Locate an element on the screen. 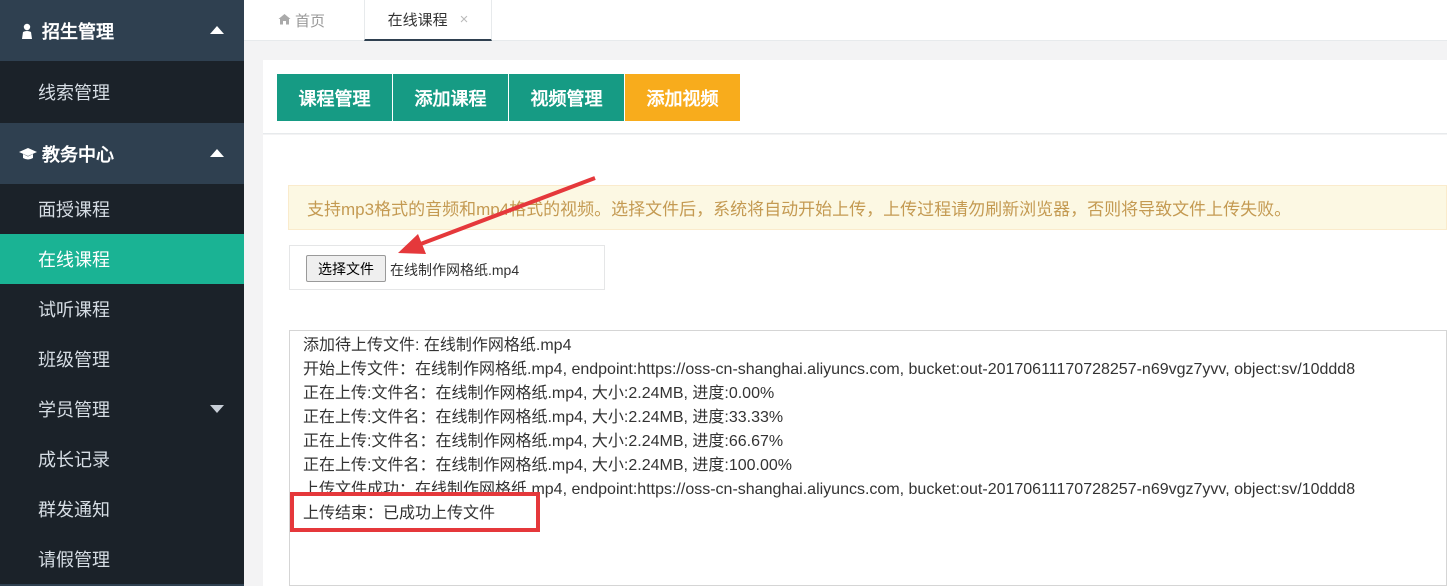 This screenshot has width=1447, height=586. caret-down-icon is located at coordinates (217, 409).